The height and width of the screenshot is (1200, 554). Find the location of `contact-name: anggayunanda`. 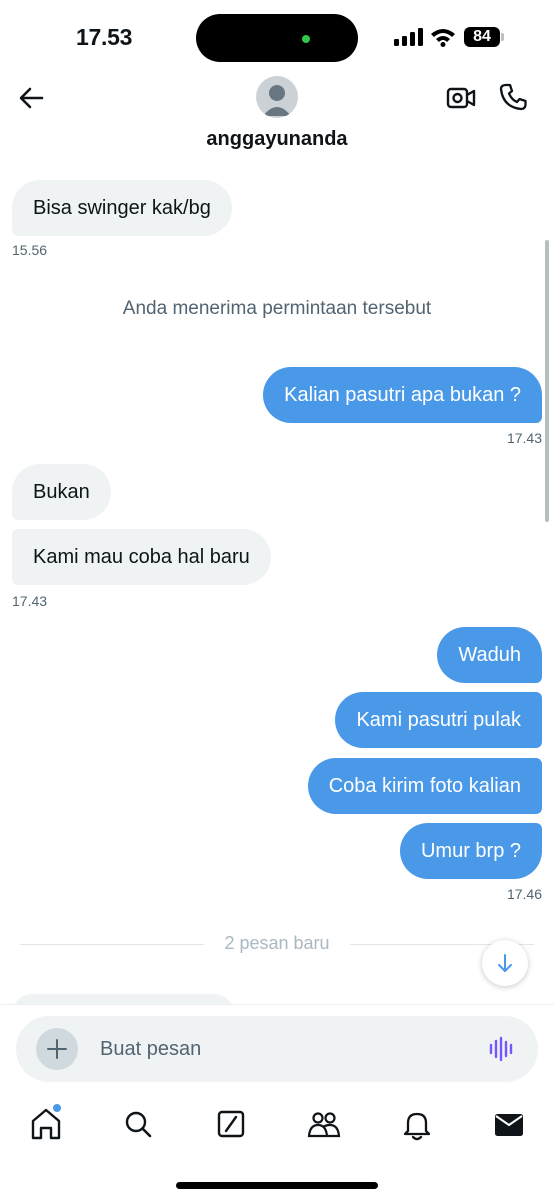

contact-name: anggayunanda is located at coordinates (277, 139).